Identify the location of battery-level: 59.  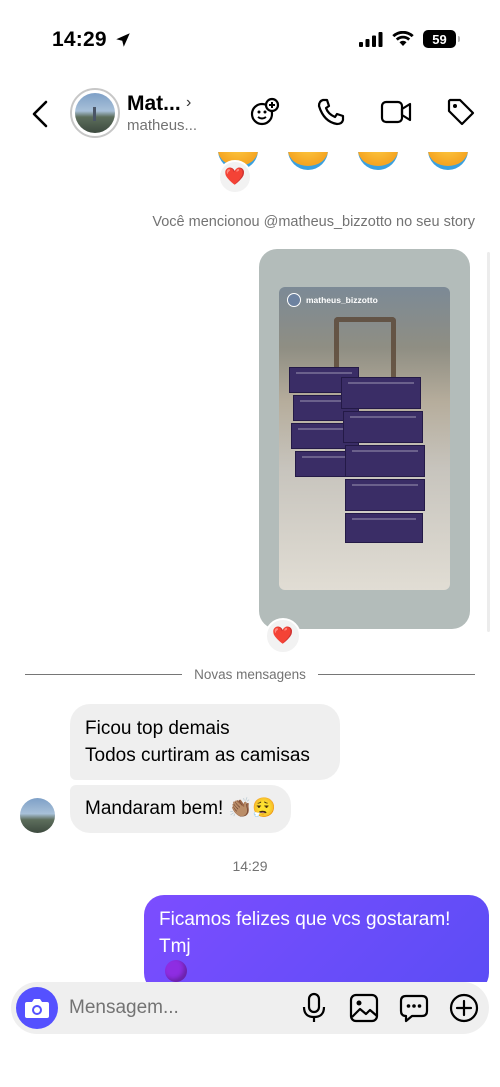
(439, 39).